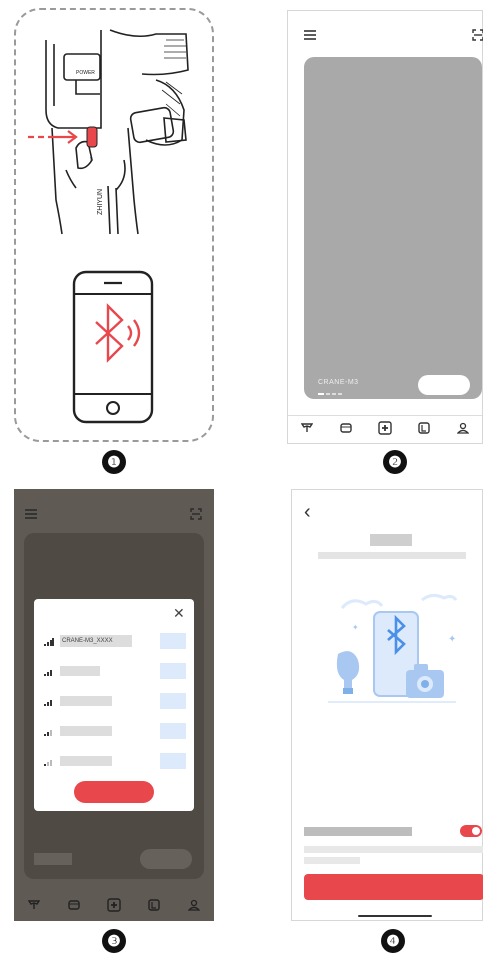  I want to click on confirm-button, so click(114, 792).